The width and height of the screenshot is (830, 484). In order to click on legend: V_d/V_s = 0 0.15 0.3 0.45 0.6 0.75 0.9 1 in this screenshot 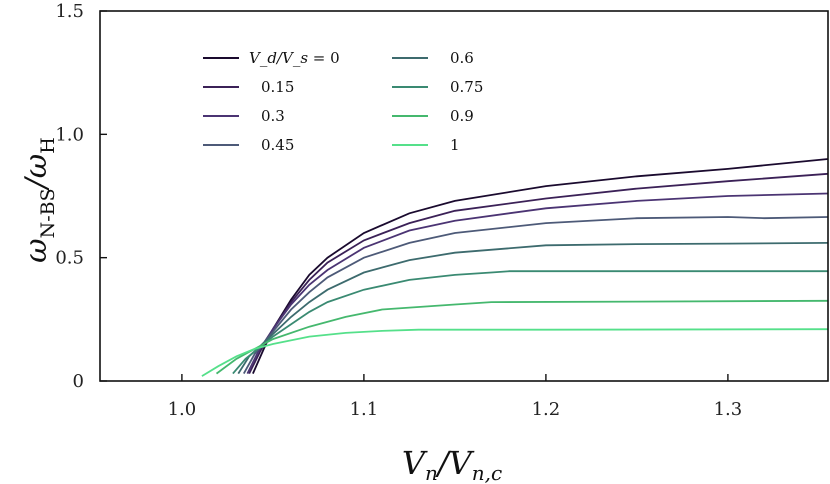, I will do `click(343, 101)`.